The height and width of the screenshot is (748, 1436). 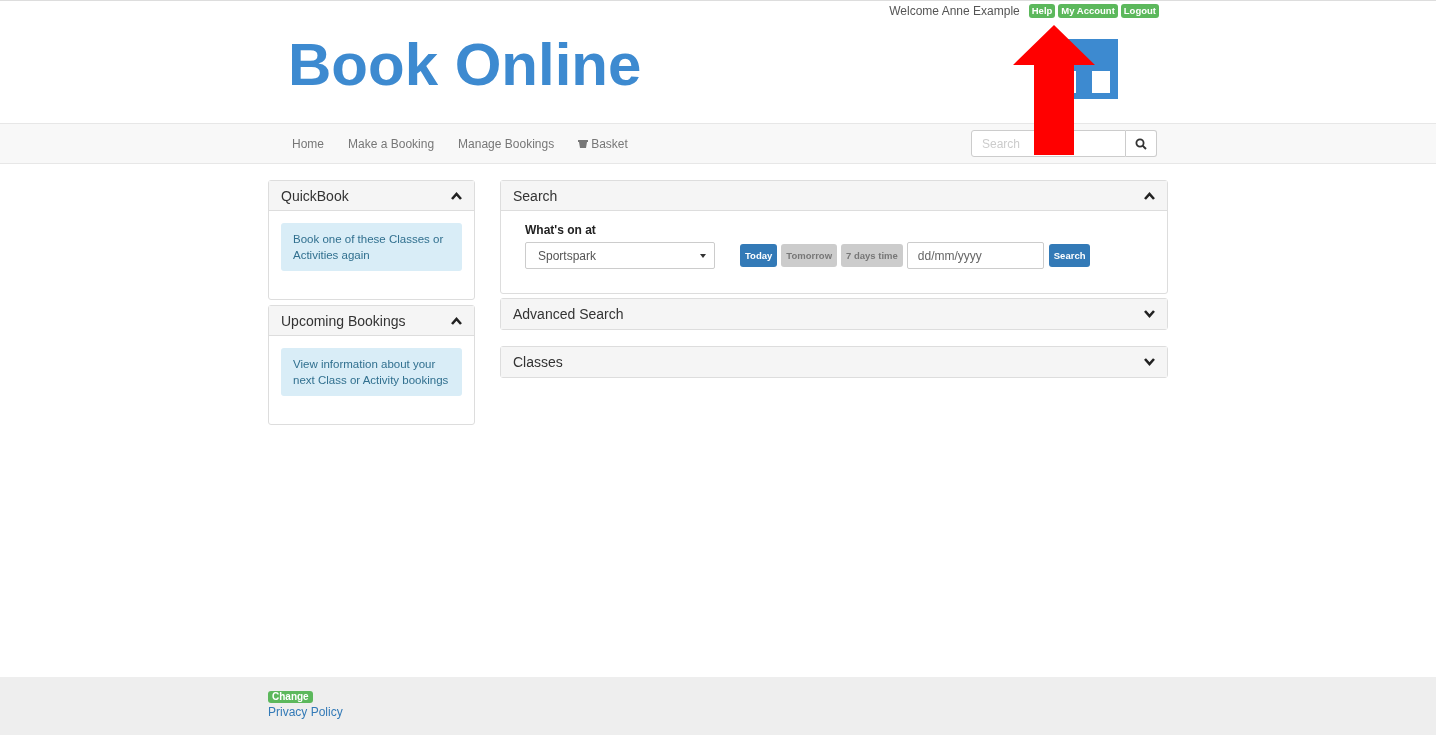 What do you see at coordinates (1088, 11) in the screenshot?
I see `account-link: My Account` at bounding box center [1088, 11].